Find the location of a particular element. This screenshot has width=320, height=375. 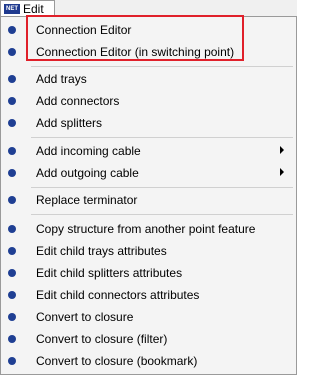

menu-item-edit-child-connectors: Edit child connectors attributes is located at coordinates (147, 295).